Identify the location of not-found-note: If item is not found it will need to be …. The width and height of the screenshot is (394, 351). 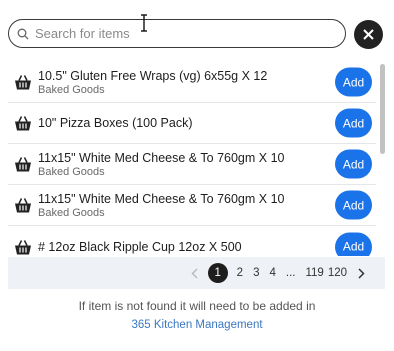
(197, 306).